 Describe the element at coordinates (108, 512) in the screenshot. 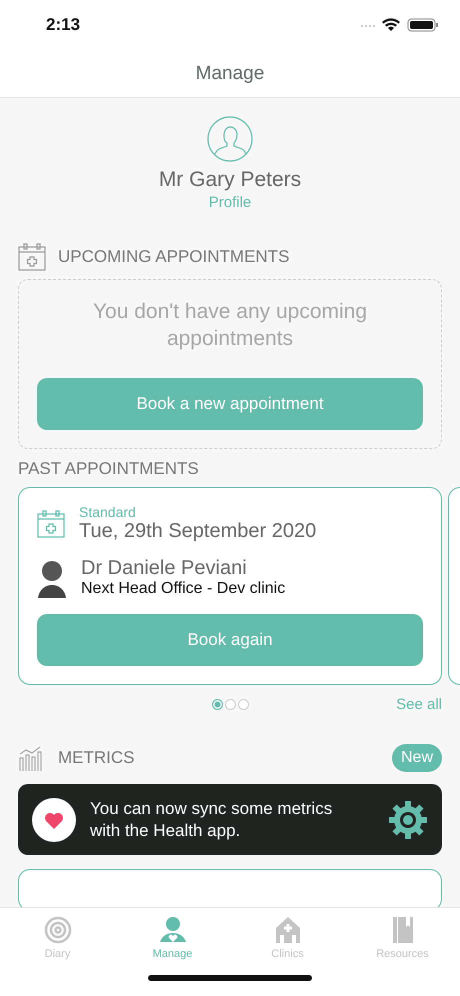

I see `appointment-type: Standard` at that location.